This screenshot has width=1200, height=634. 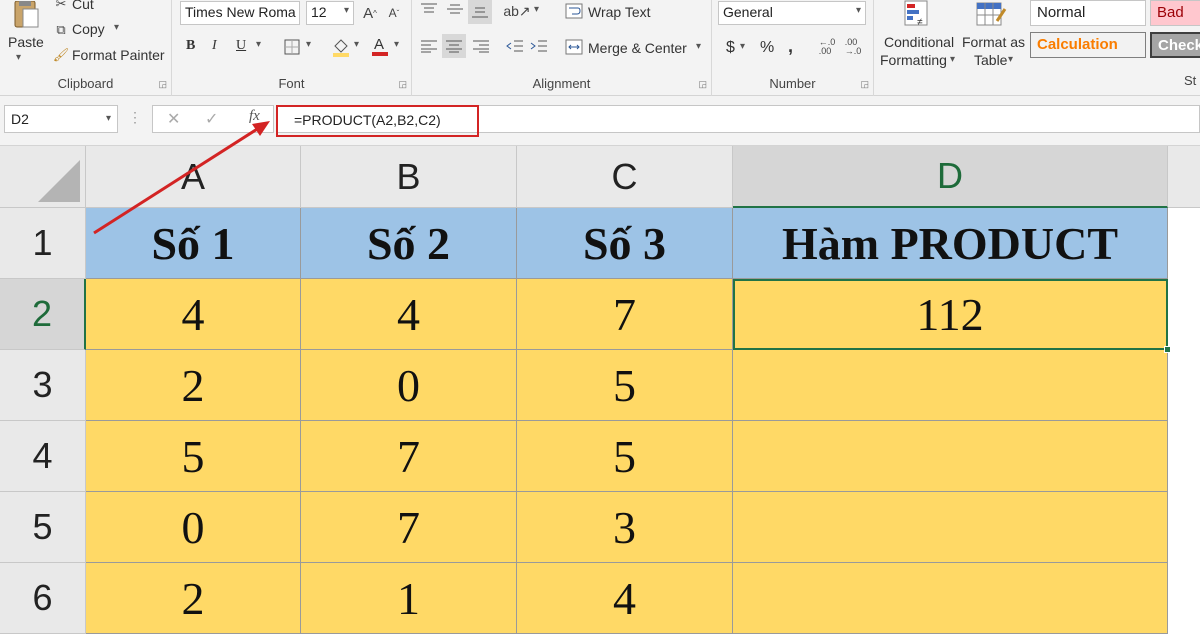 I want to click on cell-a3: 2, so click(x=193, y=385).